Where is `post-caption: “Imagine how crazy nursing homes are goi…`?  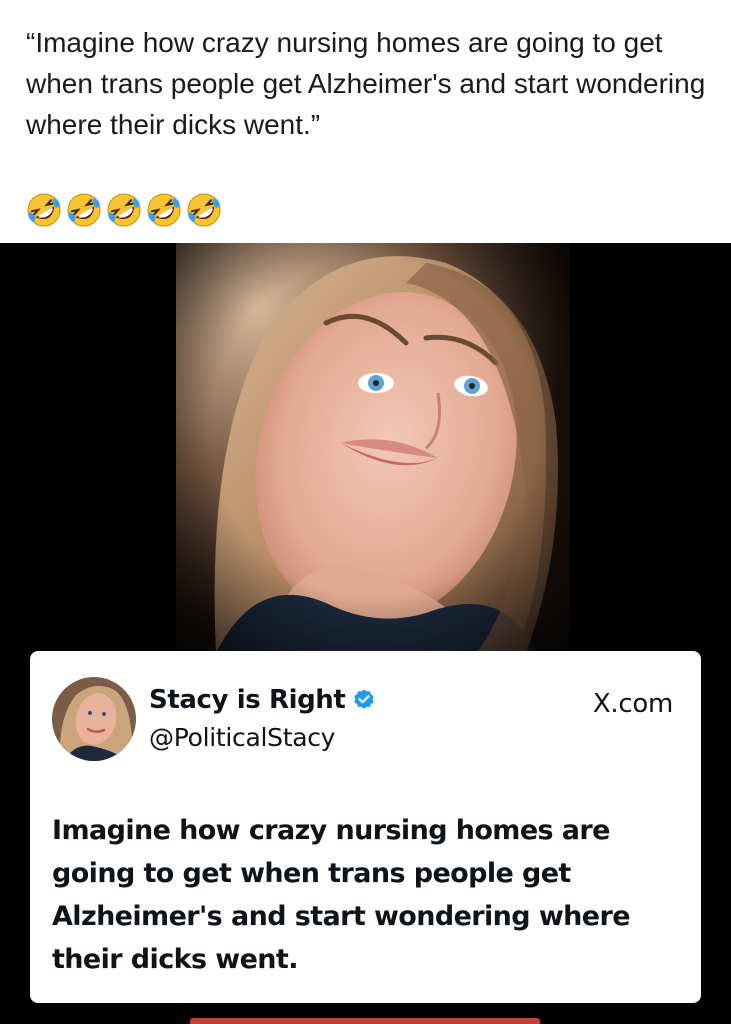
post-caption: “Imagine how crazy nursing homes are goi… is located at coordinates (366, 83).